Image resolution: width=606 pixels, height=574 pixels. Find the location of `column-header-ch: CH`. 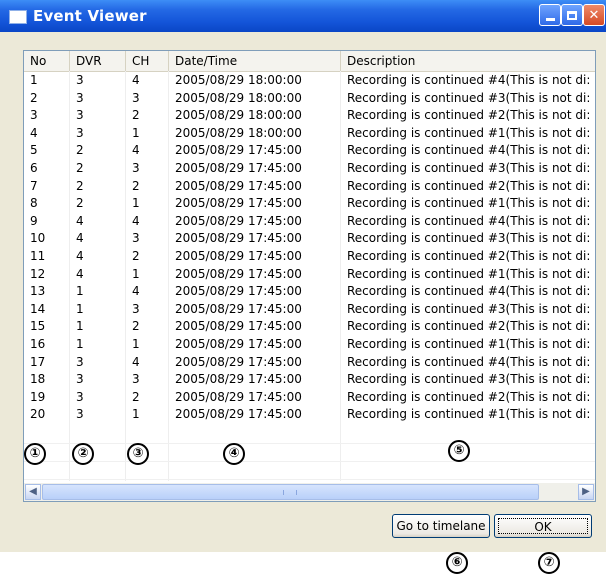

column-header-ch: CH is located at coordinates (147, 61).